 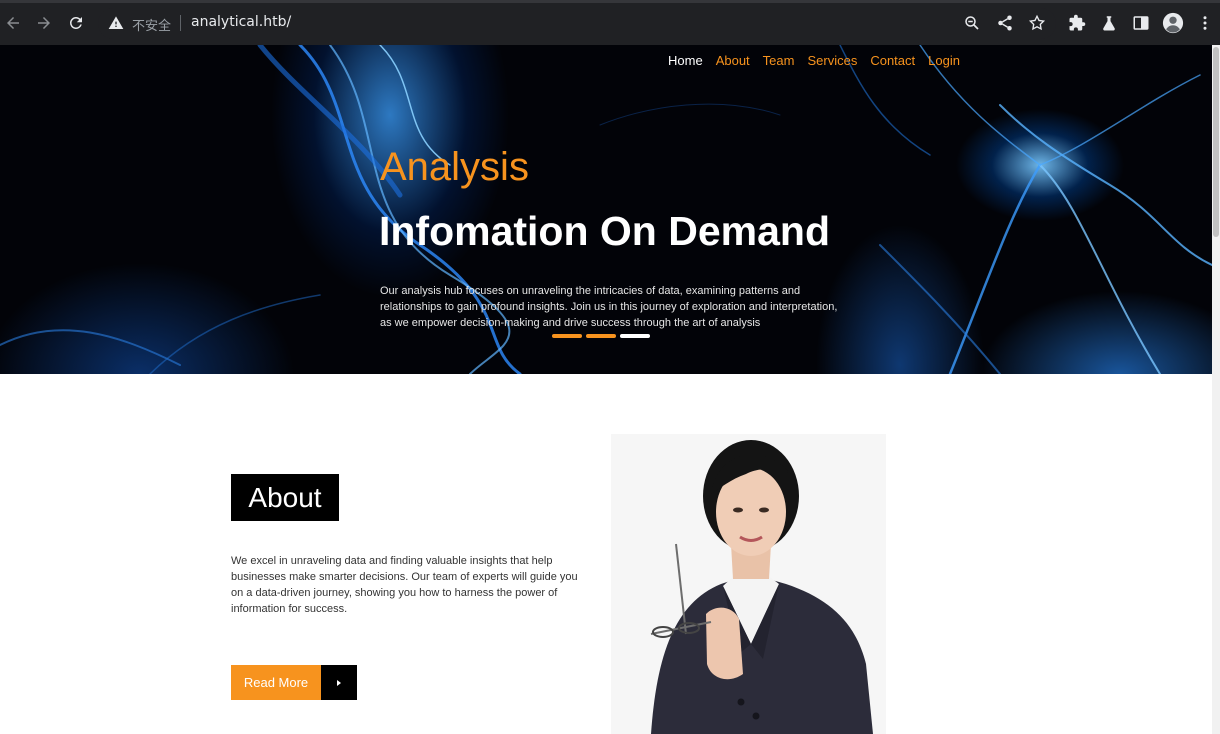 I want to click on nav-about-link: About, so click(x=733, y=60).